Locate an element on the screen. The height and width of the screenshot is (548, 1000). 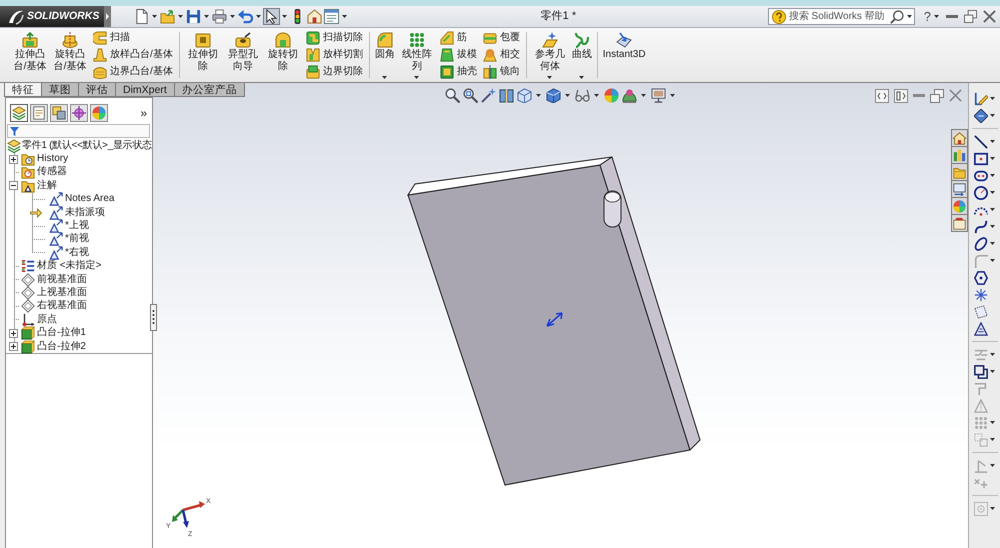
squiggle-icon is located at coordinates (582, 40).